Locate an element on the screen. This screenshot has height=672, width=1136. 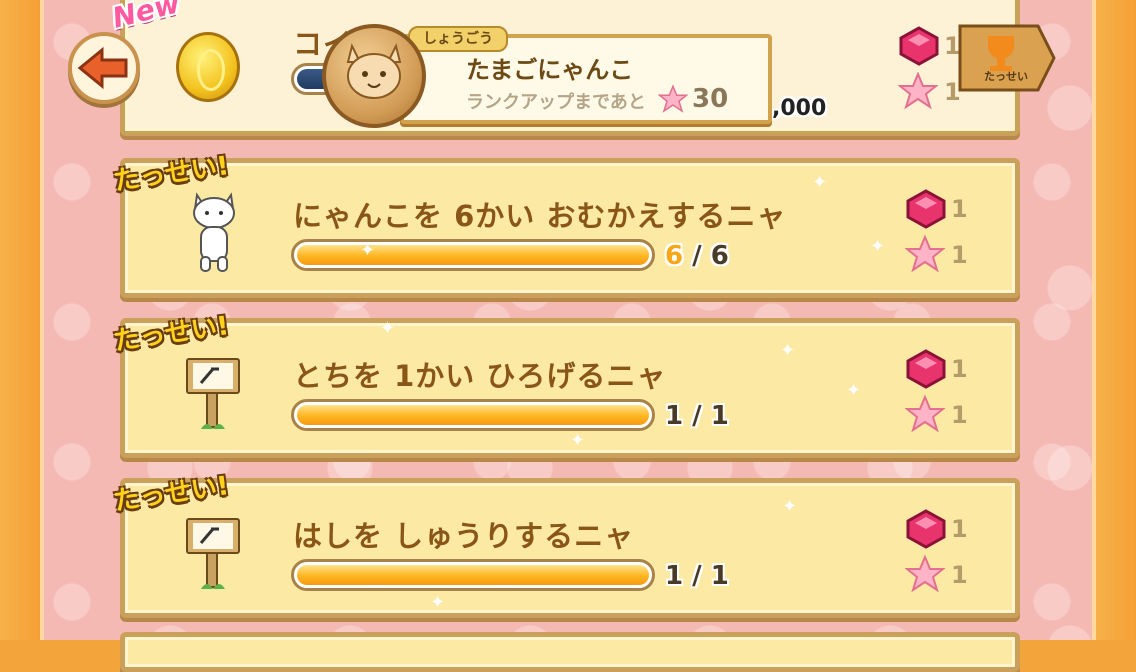
rank-next-value: 30 is located at coordinates (710, 99).